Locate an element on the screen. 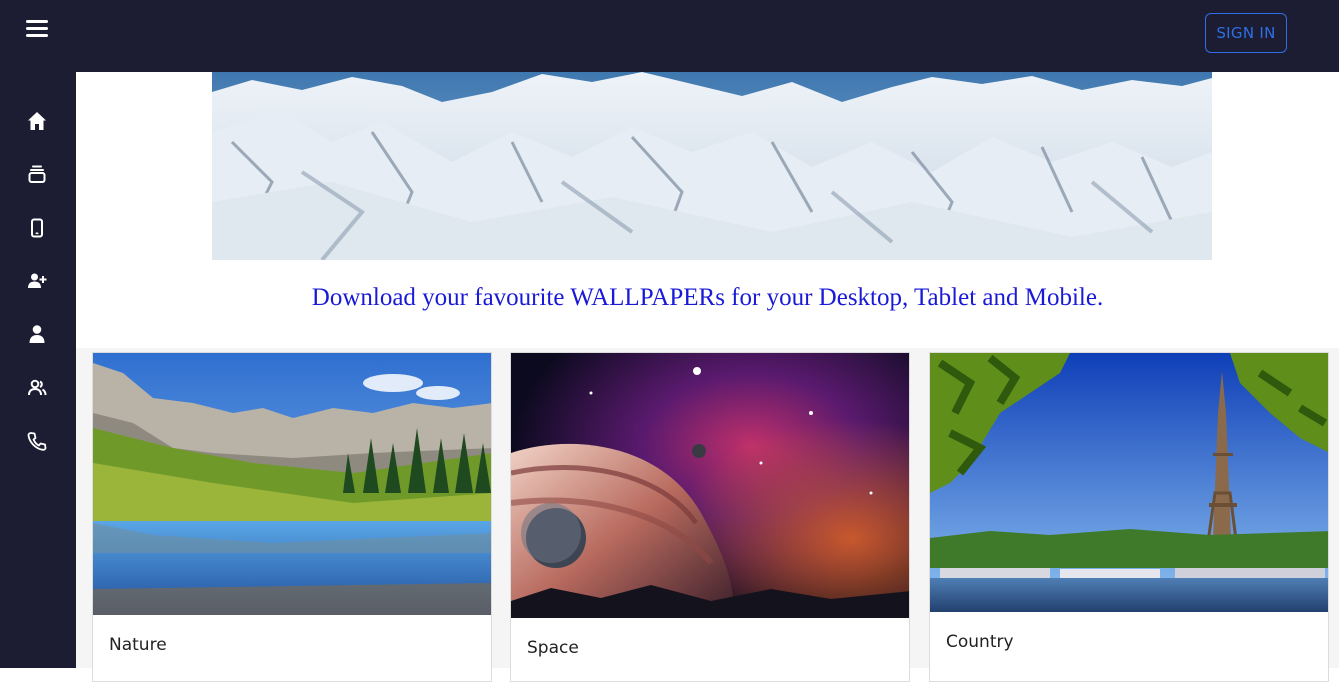  space-thumbnail is located at coordinates (710, 485).